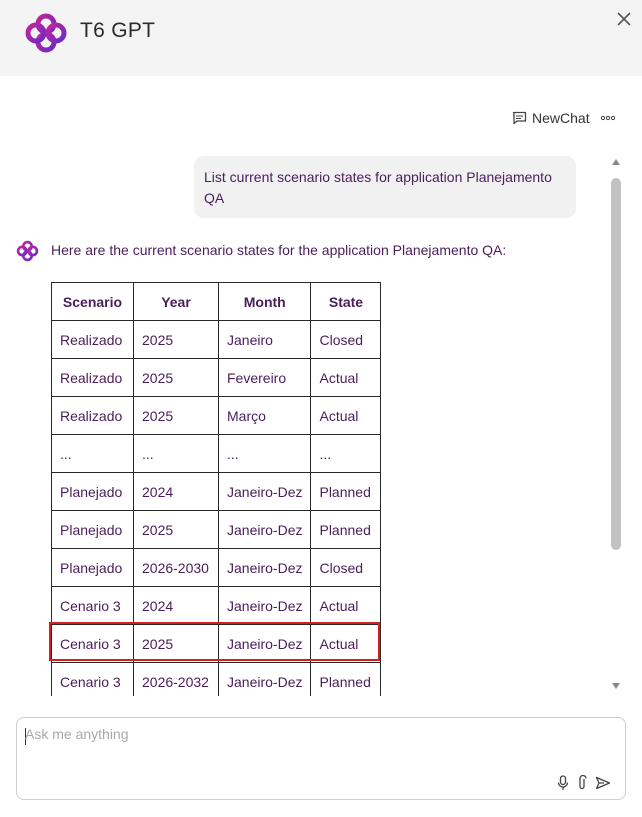 This screenshot has width=642, height=817. What do you see at coordinates (346, 301) in the screenshot?
I see `column-header-state: State` at bounding box center [346, 301].